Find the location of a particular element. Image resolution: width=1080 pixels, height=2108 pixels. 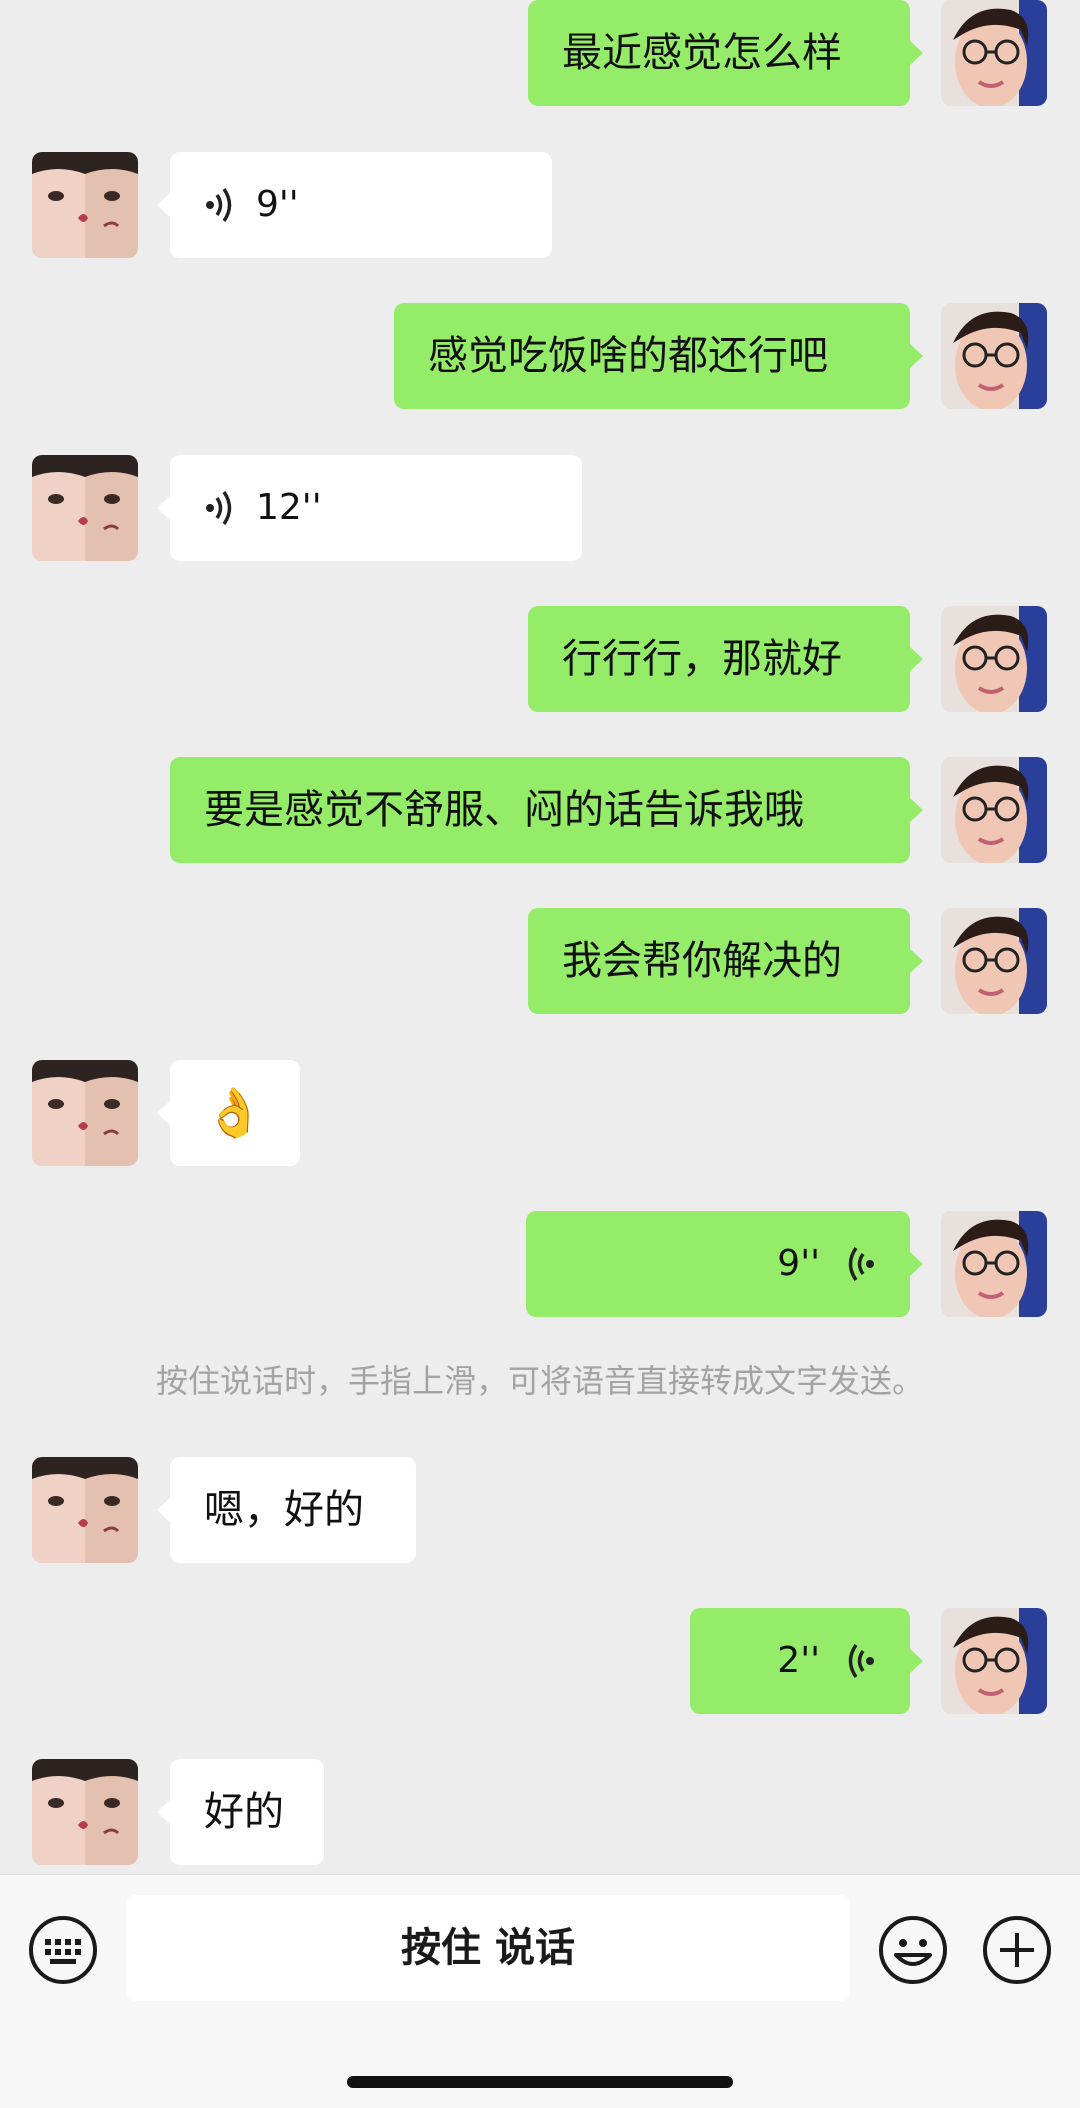

outgoing-message-bubble: 要是感觉不舒服、闷的话告诉我哦 is located at coordinates (546, 810).